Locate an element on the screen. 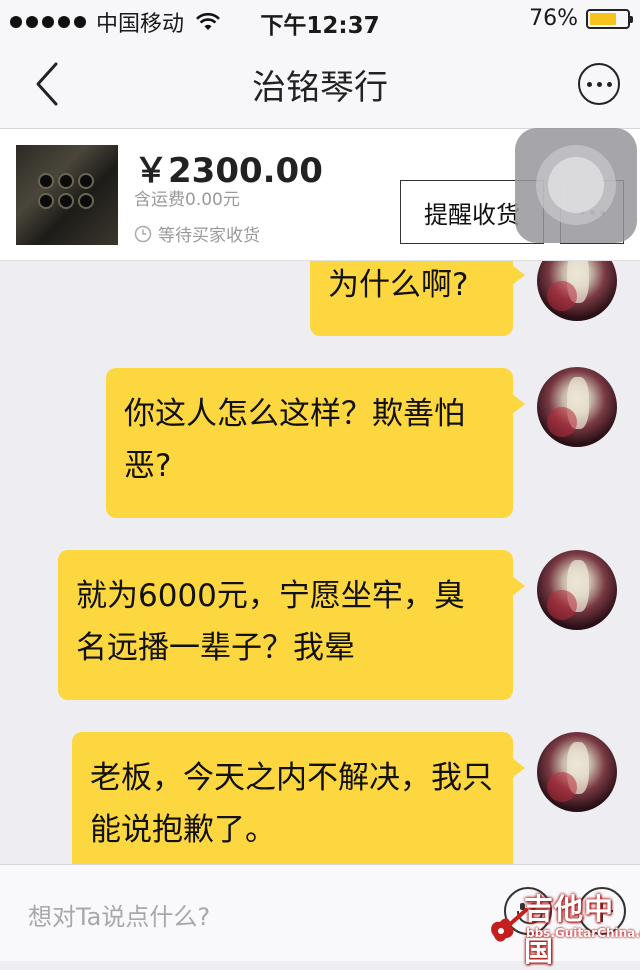  product-thumbnail is located at coordinates (67, 195).